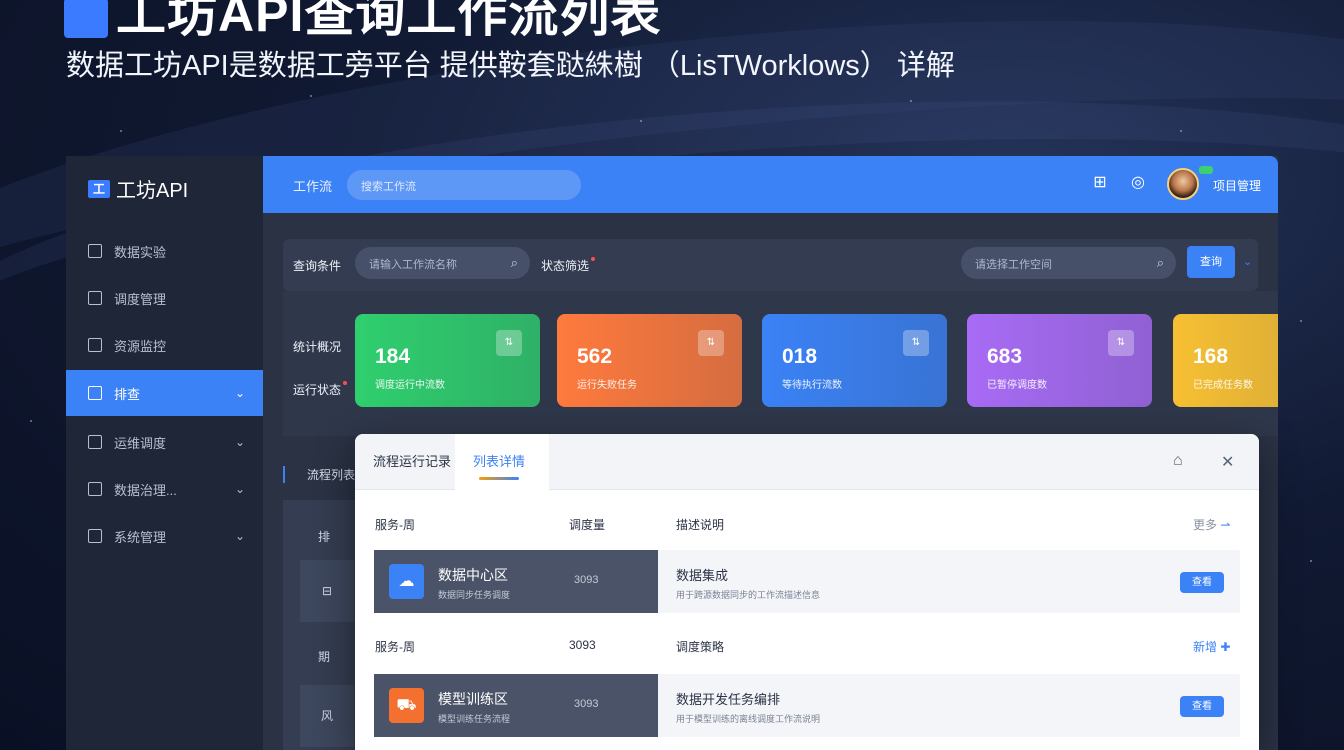 The image size is (1344, 750). What do you see at coordinates (474, 719) in the screenshot?
I see `row-subtitle: 模型训练任务流程` at bounding box center [474, 719].